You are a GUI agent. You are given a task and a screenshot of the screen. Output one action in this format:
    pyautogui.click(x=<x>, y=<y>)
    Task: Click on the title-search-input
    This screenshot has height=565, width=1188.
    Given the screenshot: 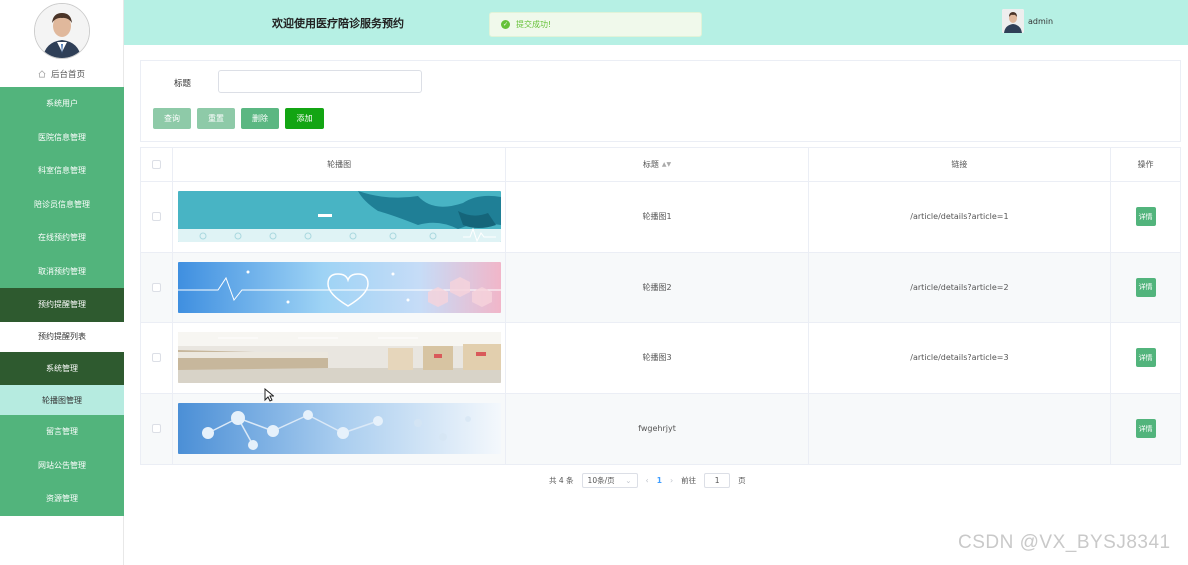 What is the action you would take?
    pyautogui.click(x=320, y=81)
    